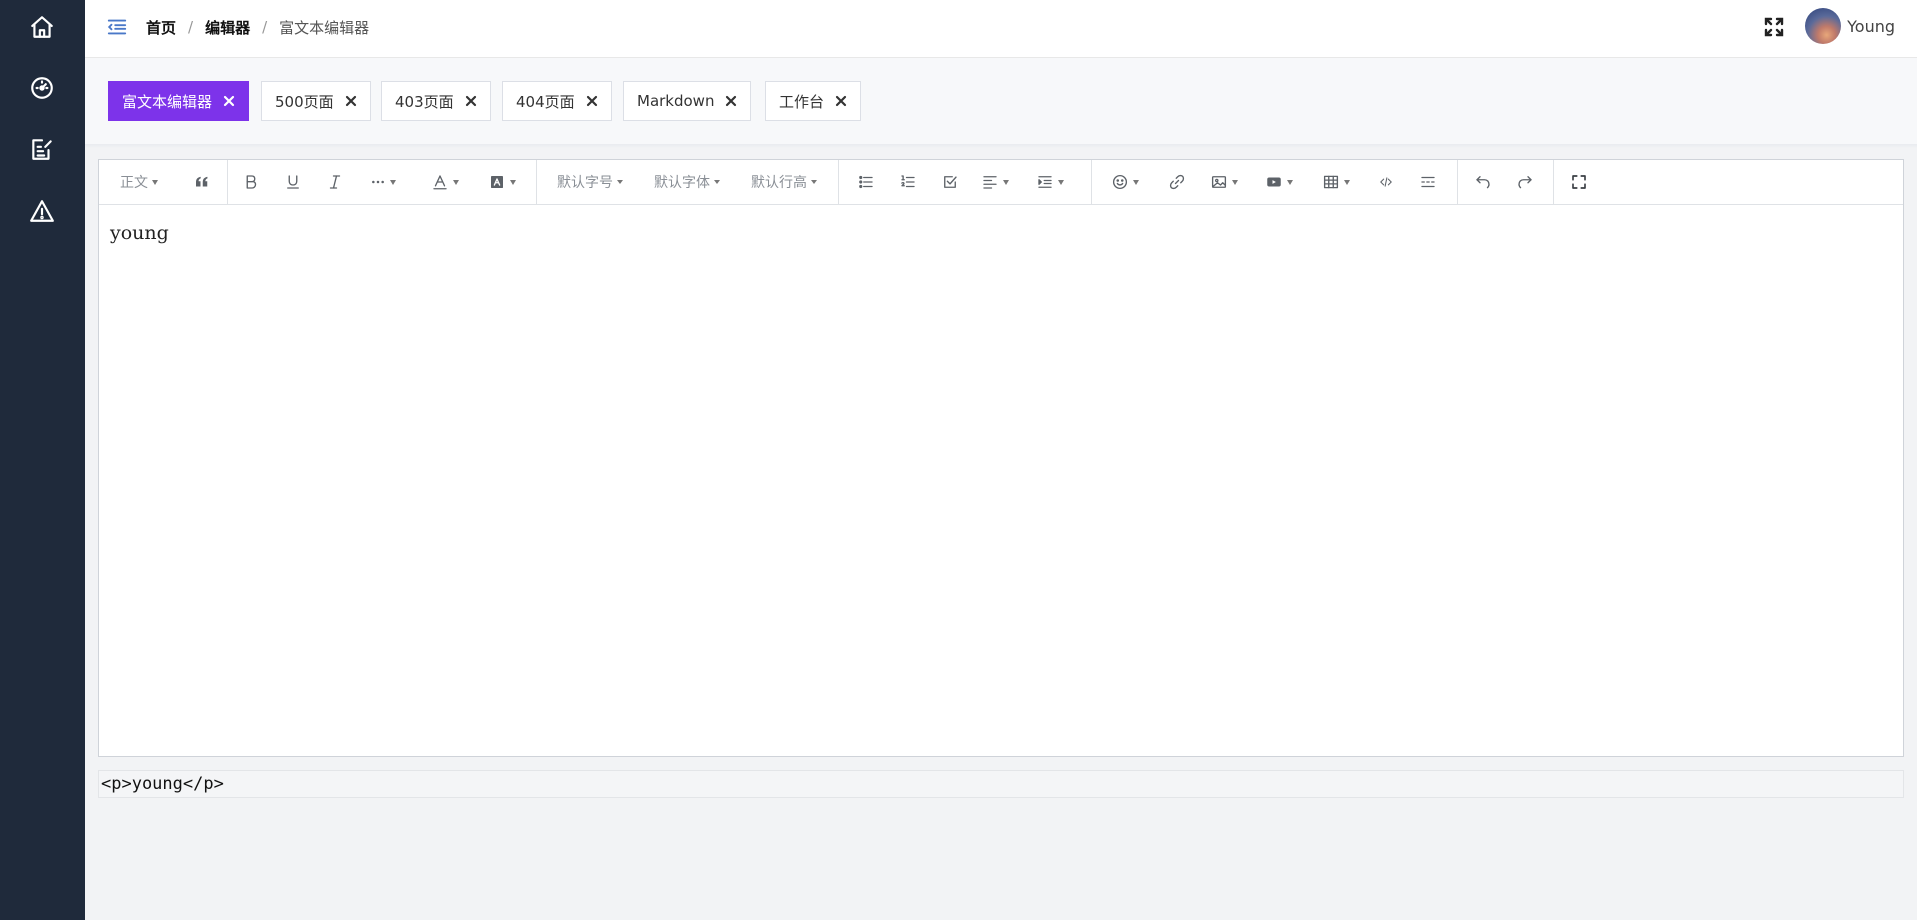 The height and width of the screenshot is (920, 1917). I want to click on tags-bar: 富文本编辑器 500页面 403页面 404页面 Markdown 工作台, so click(1001, 102).